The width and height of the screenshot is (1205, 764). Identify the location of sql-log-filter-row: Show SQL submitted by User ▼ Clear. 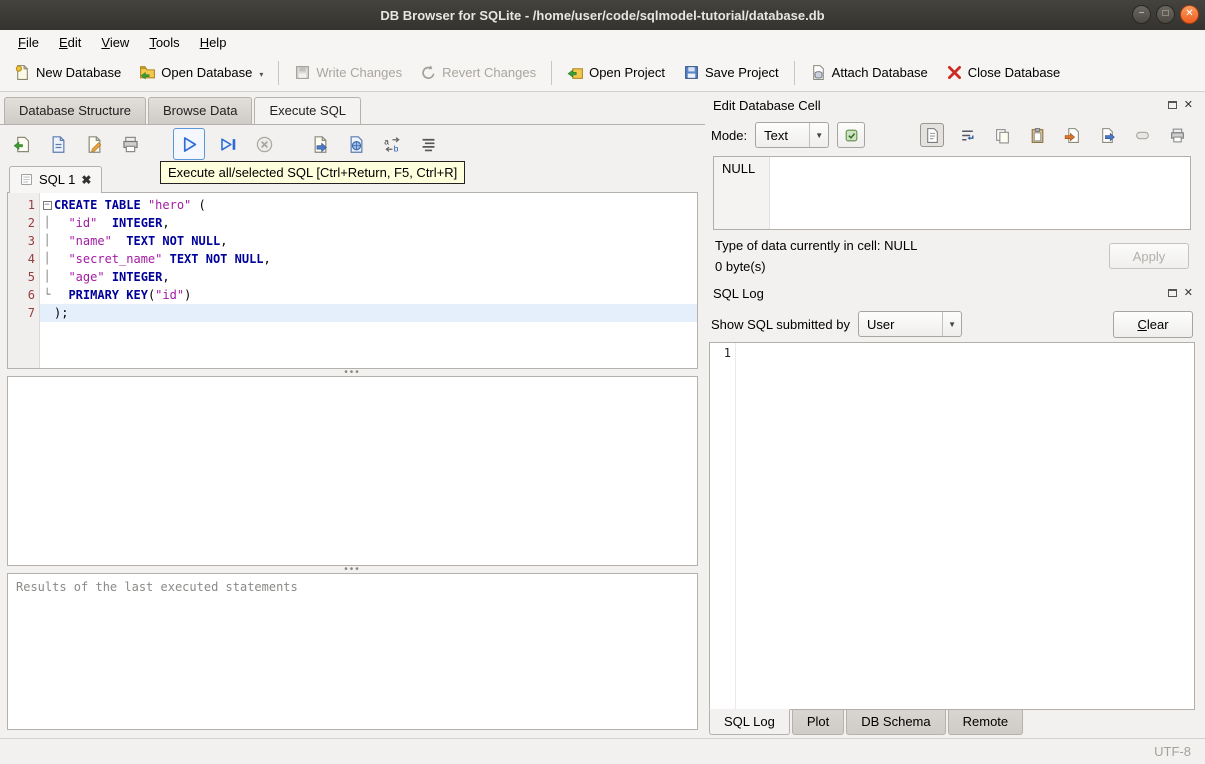
(952, 324).